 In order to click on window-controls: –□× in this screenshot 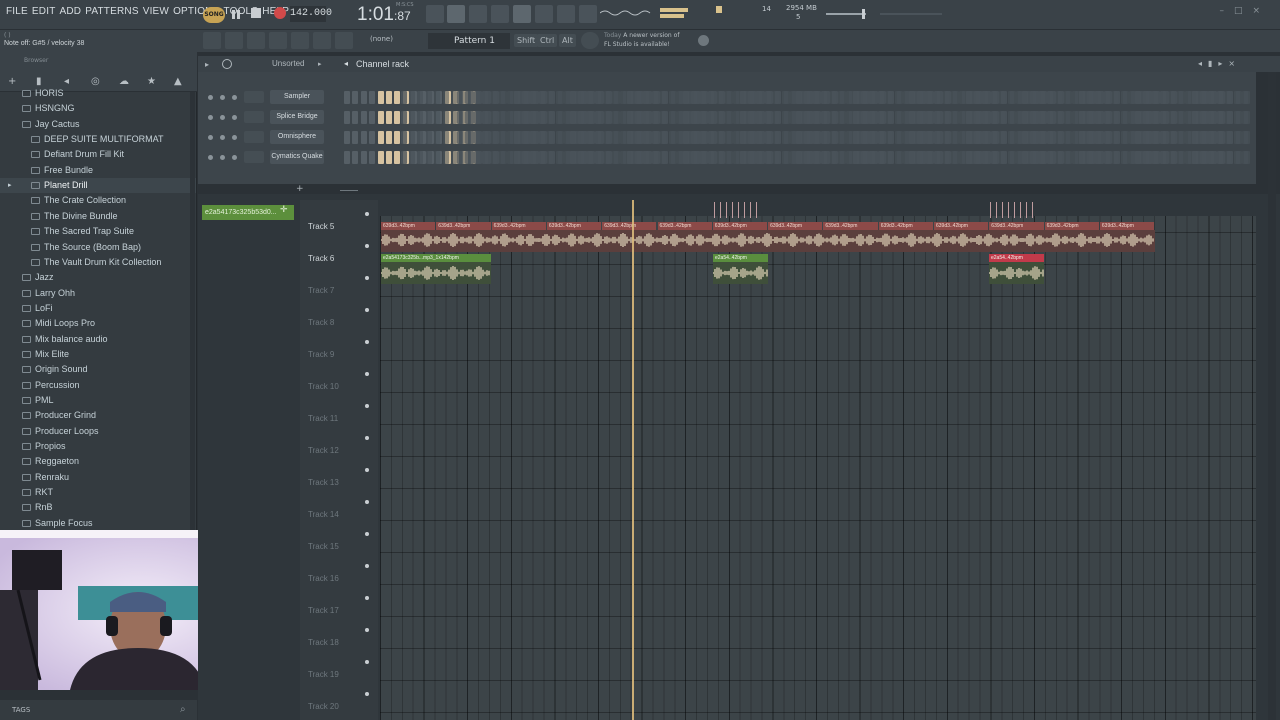, I will do `click(1244, 11)`.